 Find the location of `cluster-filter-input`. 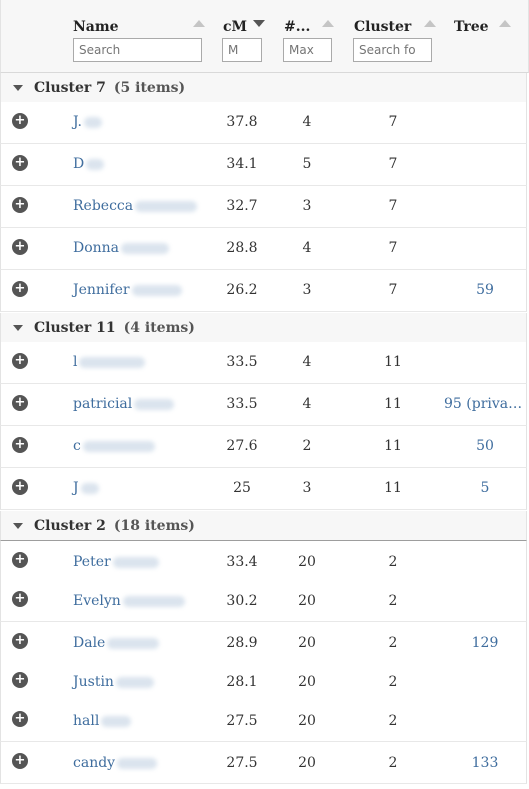

cluster-filter-input is located at coordinates (392, 50).